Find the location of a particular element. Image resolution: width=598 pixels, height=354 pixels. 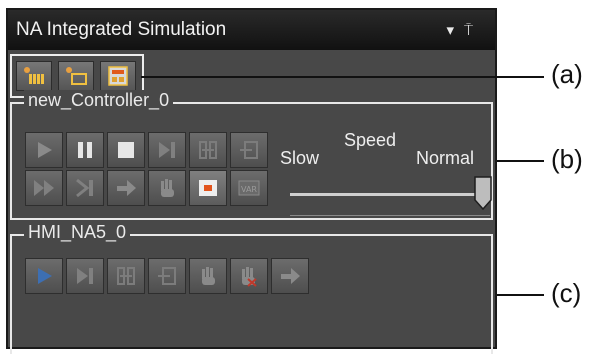

normal-label: Normal is located at coordinates (445, 158).